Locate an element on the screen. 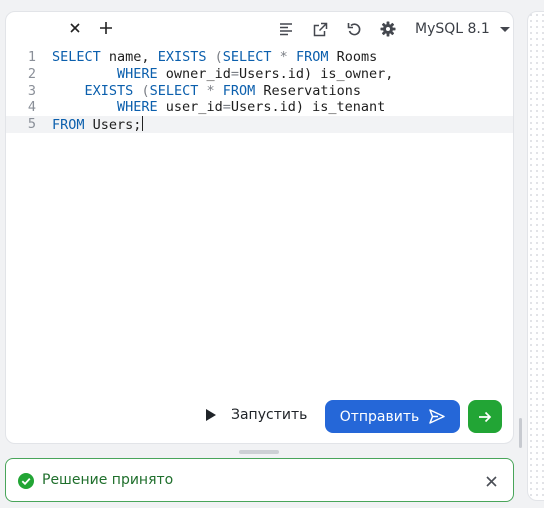  code-token: Users; is located at coordinates (113, 125).